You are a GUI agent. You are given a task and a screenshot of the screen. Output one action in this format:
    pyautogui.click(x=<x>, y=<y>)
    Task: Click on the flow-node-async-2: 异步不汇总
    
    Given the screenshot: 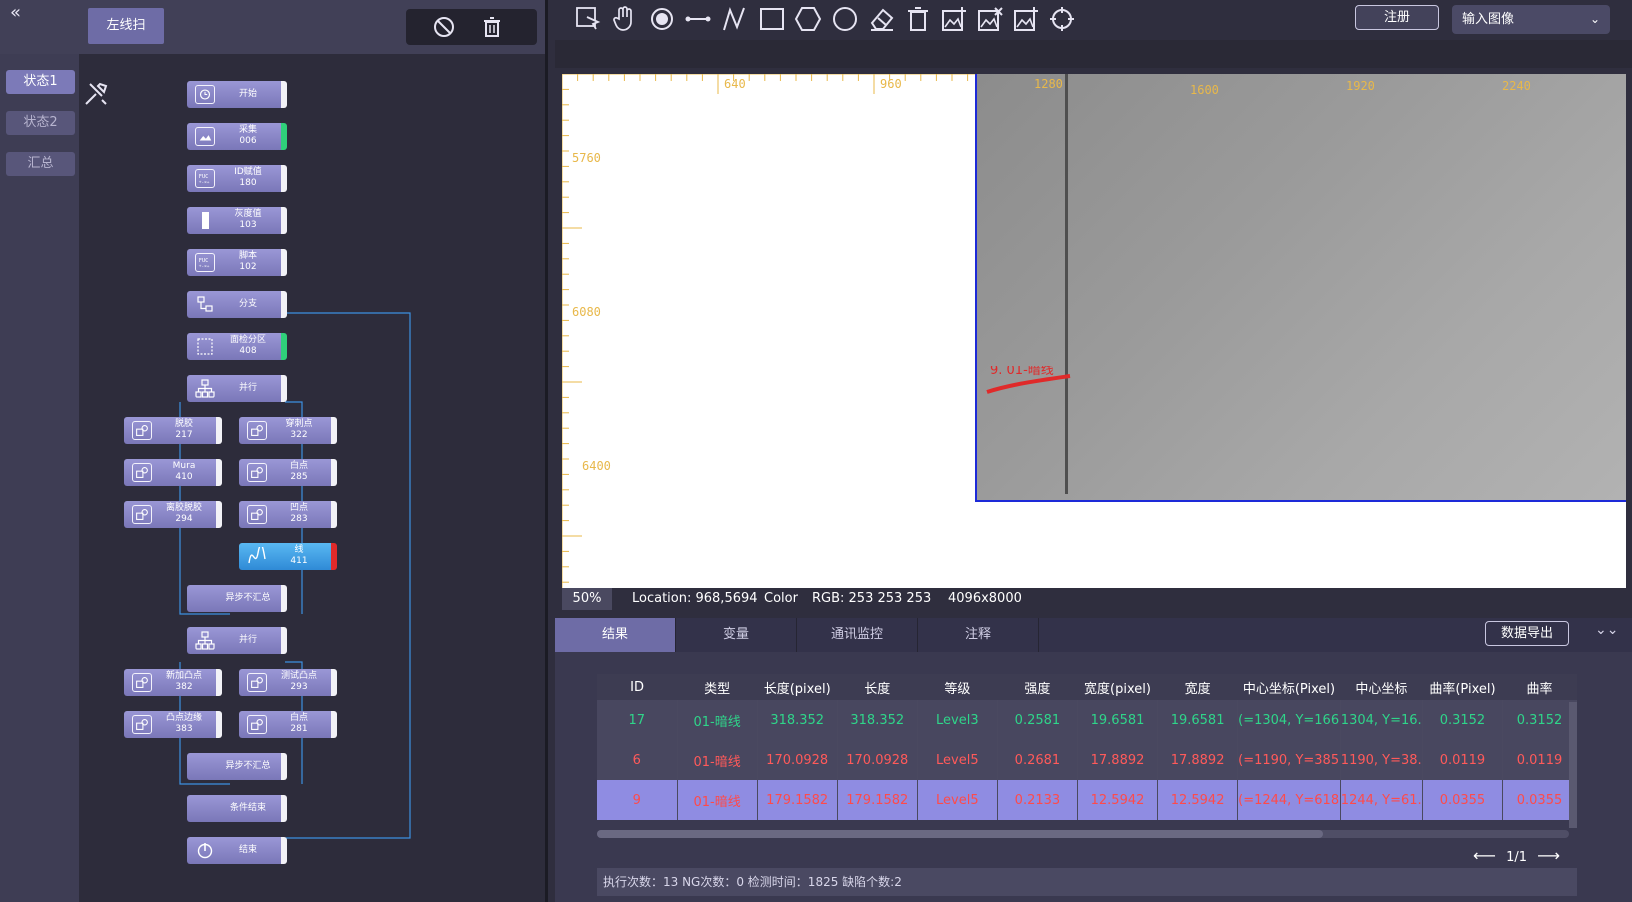 What is the action you would take?
    pyautogui.click(x=237, y=766)
    